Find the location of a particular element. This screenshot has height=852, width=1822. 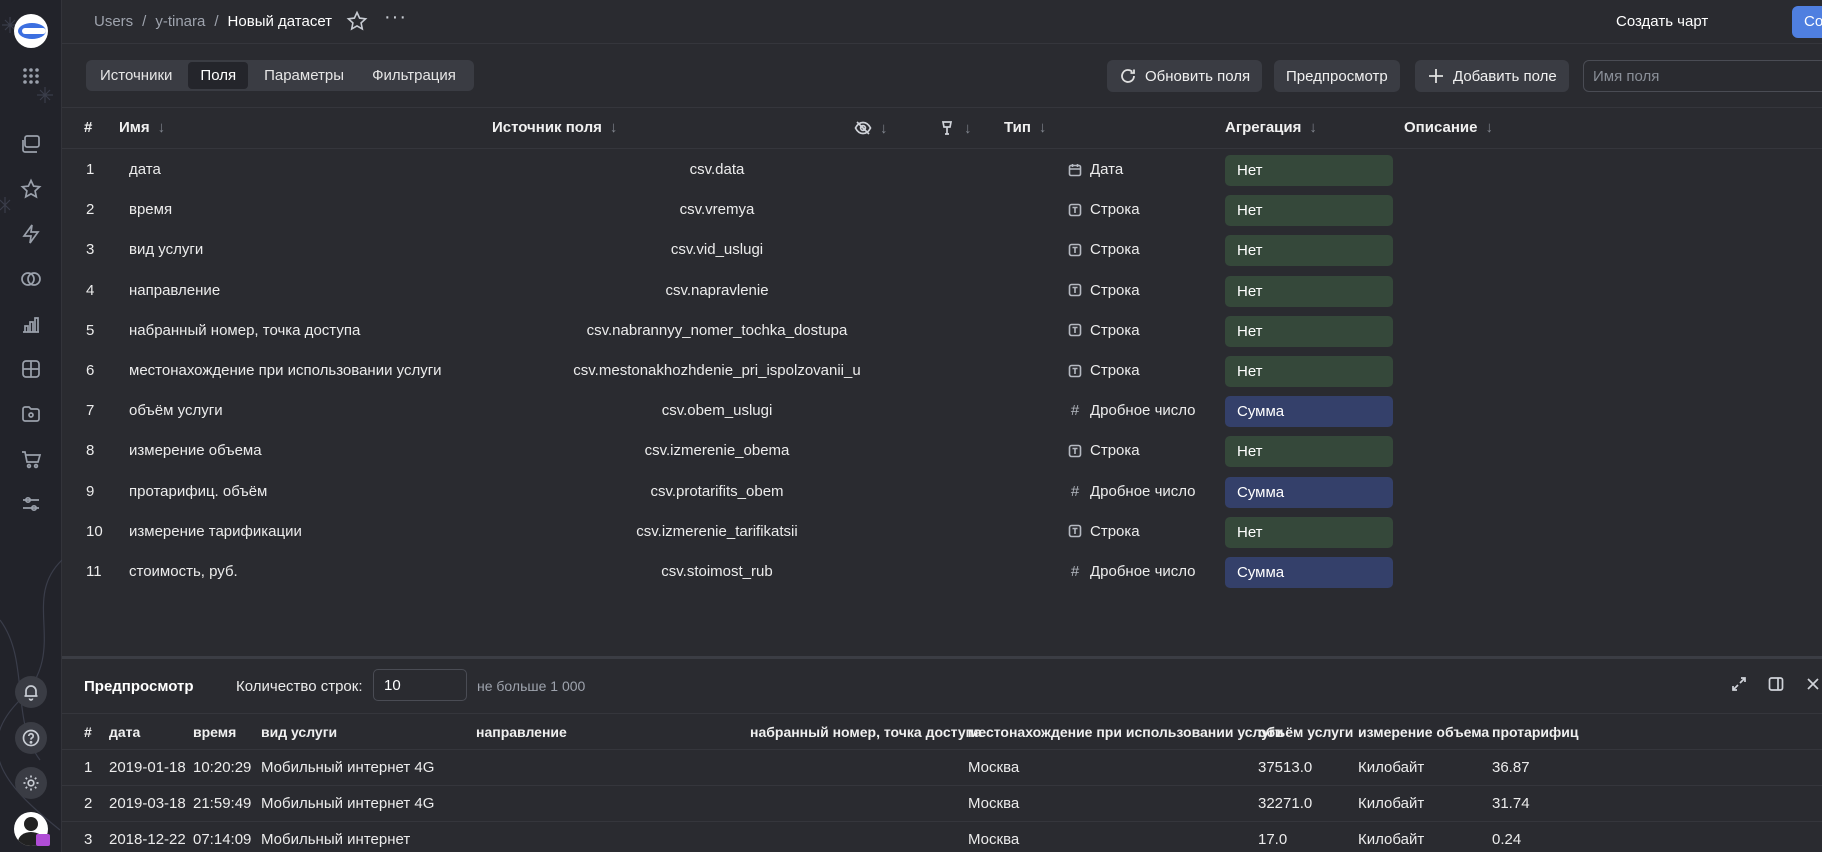

field-source: csv.vid_uslugi is located at coordinates (717, 249).